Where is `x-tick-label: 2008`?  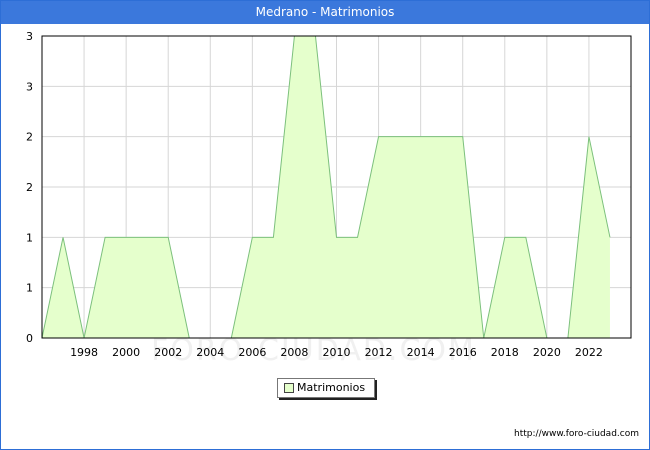
x-tick-label: 2008 is located at coordinates (294, 352).